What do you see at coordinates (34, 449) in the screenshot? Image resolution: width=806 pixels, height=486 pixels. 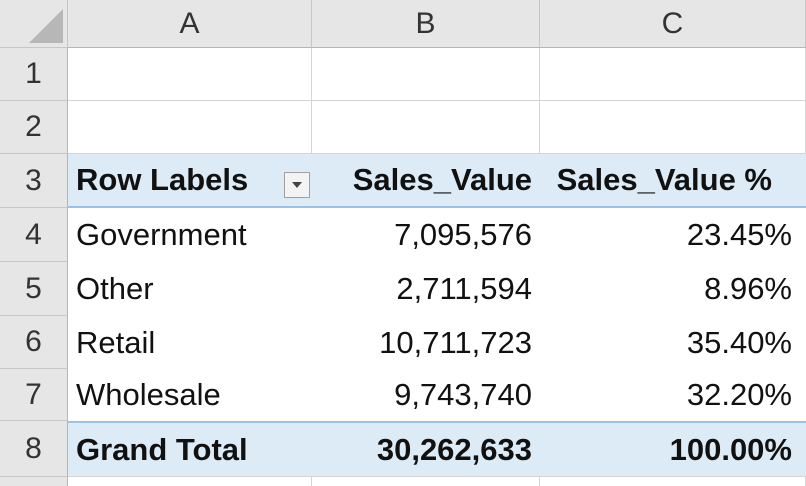 I see `row-header-8: 8` at bounding box center [34, 449].